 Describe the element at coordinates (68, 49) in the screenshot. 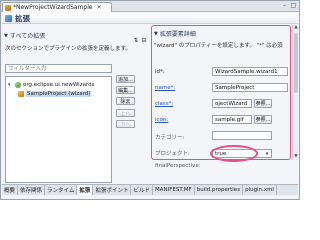

I see `all-extensions-description: 次のセクションでプラグインの拡張を定義します。` at that location.